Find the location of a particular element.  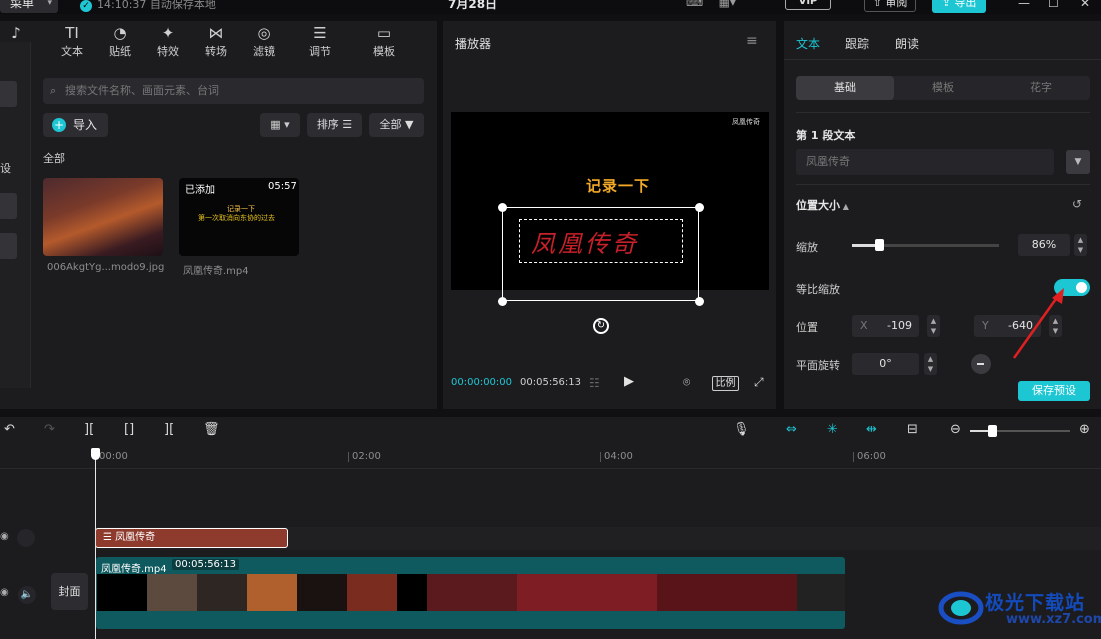

zoom-in-icon: ⊕ is located at coordinates (1084, 429).